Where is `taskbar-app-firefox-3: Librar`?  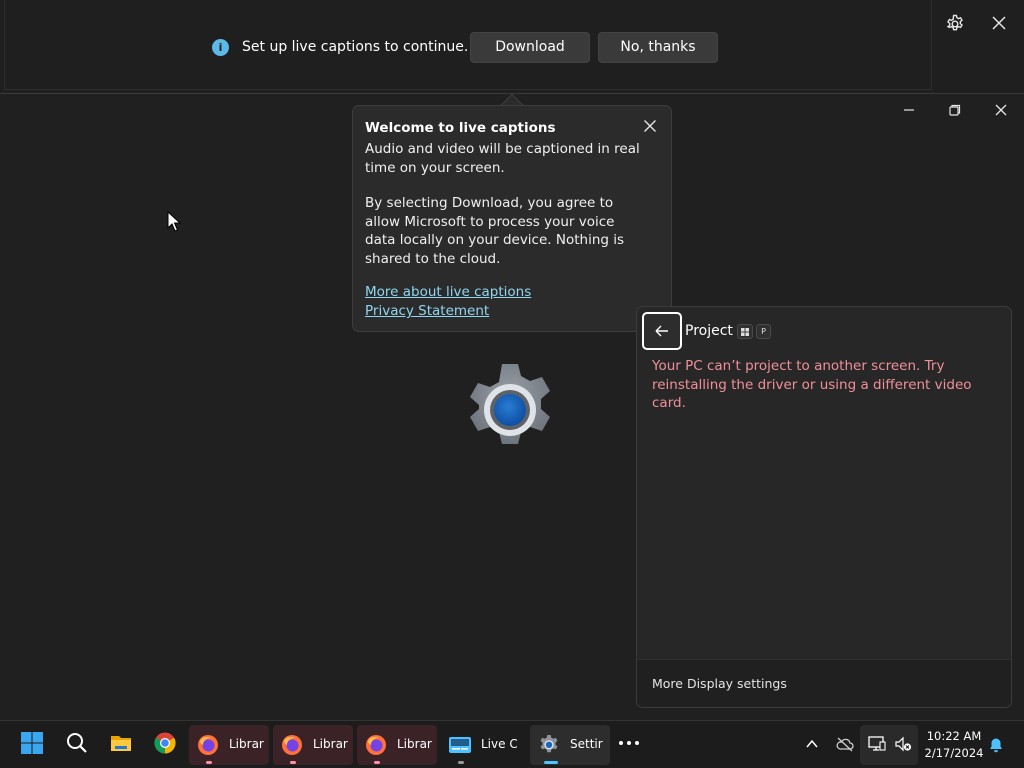 taskbar-app-firefox-3: Librar is located at coordinates (397, 745).